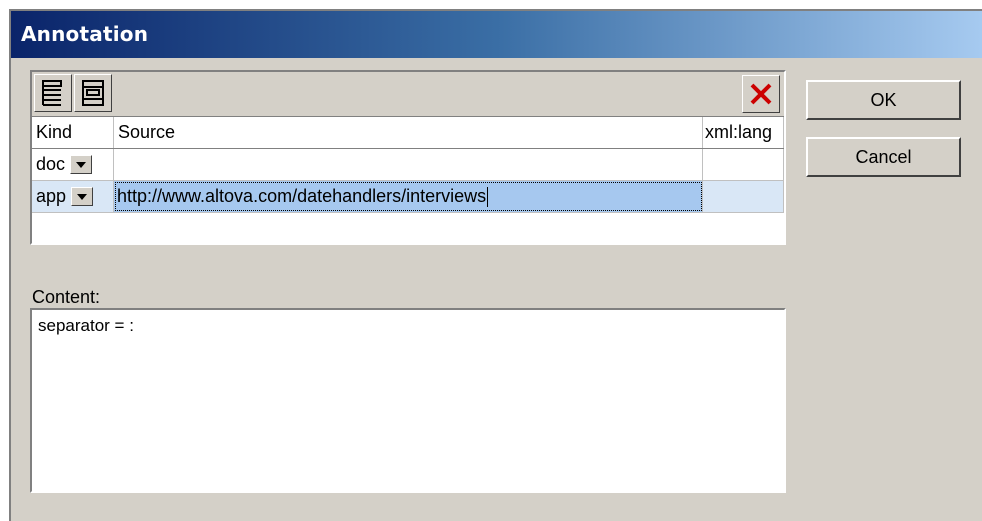 The image size is (982, 521). I want to click on dialog-title: Annotation, so click(85, 34).